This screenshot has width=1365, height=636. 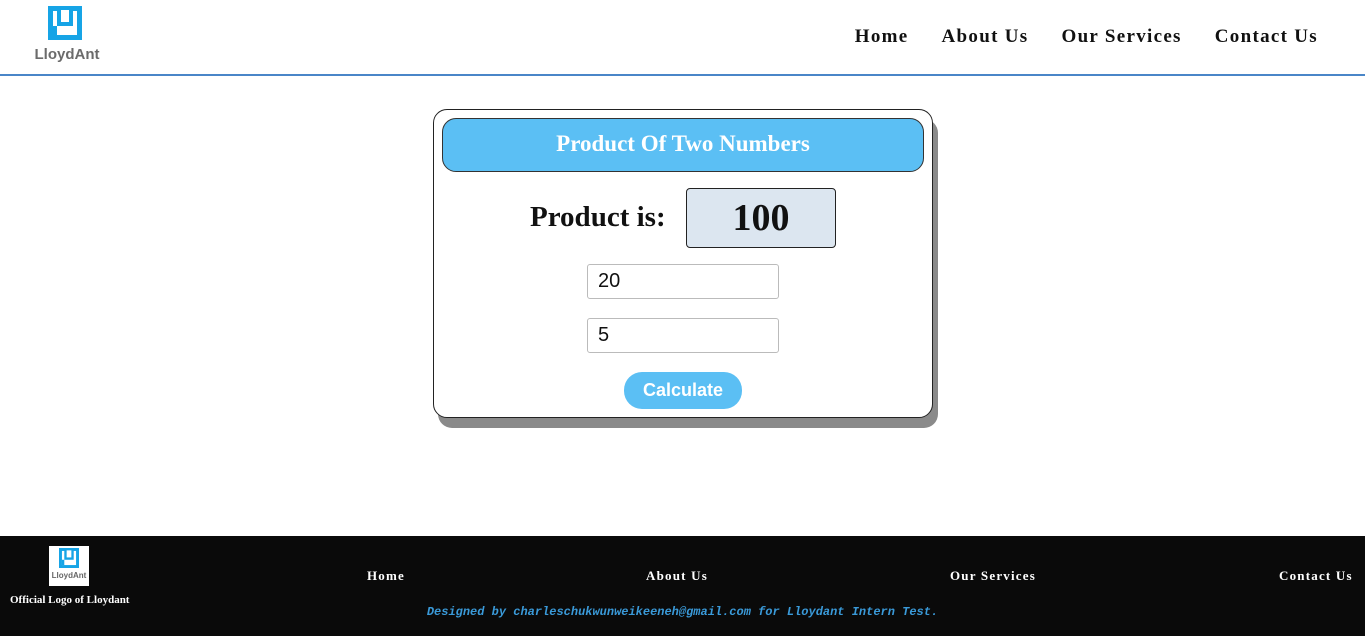 I want to click on nav-contact-us: Contact Us, so click(x=1266, y=37).